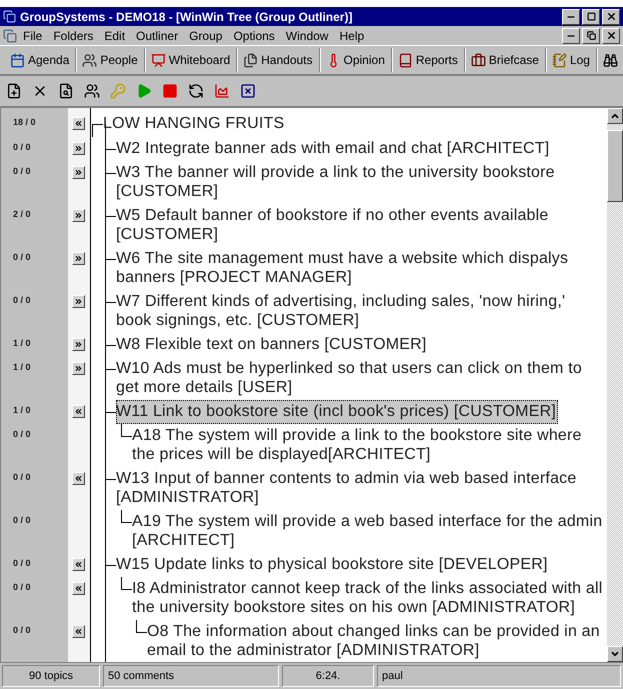 This screenshot has height=689, width=623. I want to click on topic-text: W8 Flexible text on banners [CUSTOMER], so click(272, 345).